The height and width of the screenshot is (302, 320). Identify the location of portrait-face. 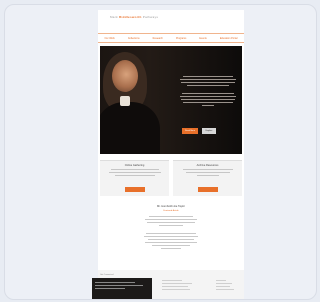
(125, 76).